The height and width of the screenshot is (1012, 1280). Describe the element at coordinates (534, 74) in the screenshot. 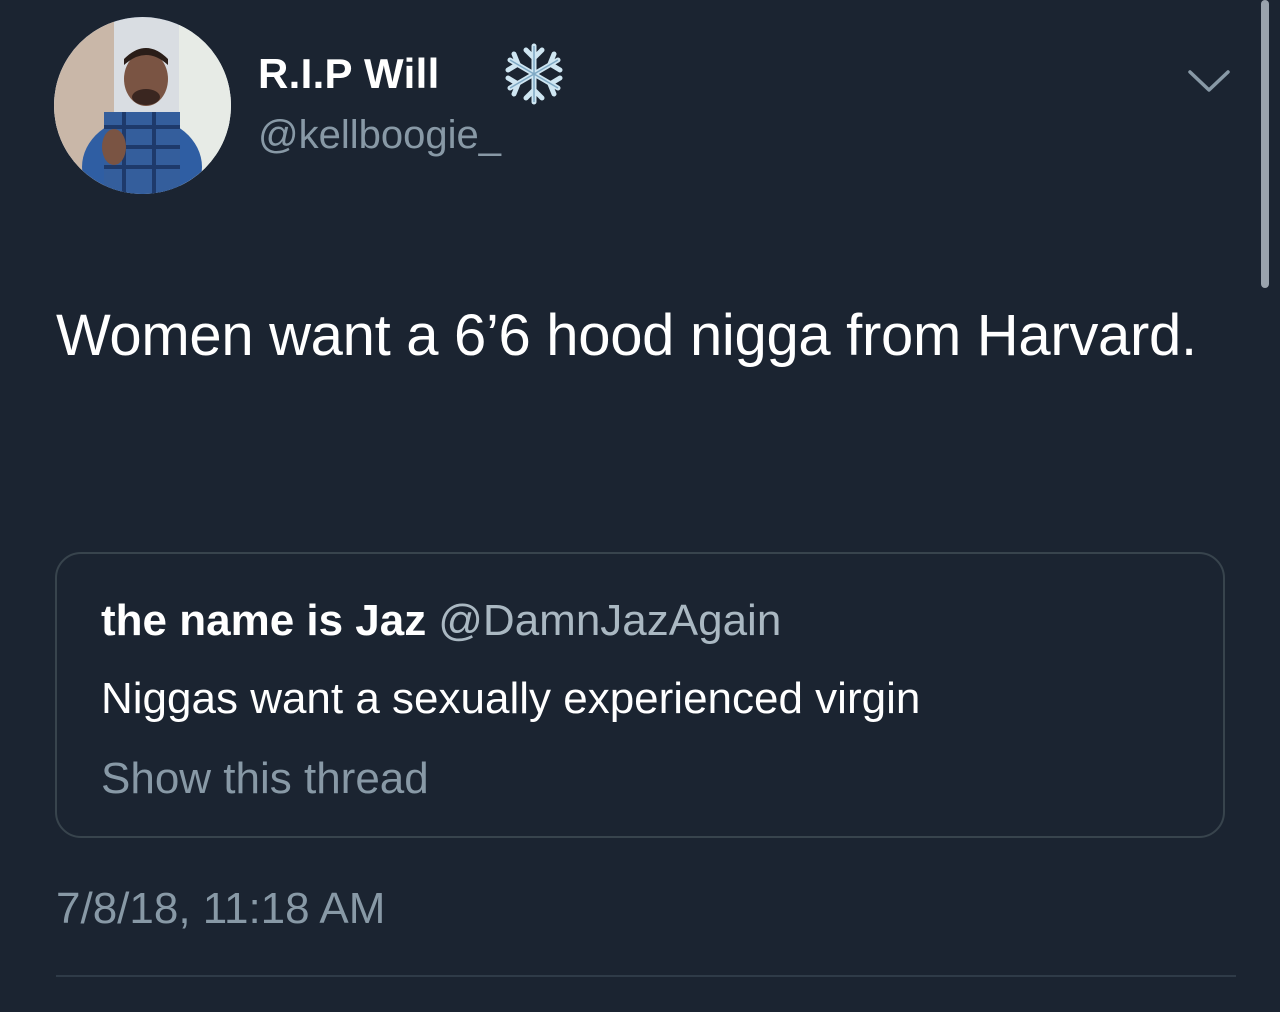

I see `snowflake-icon` at that location.